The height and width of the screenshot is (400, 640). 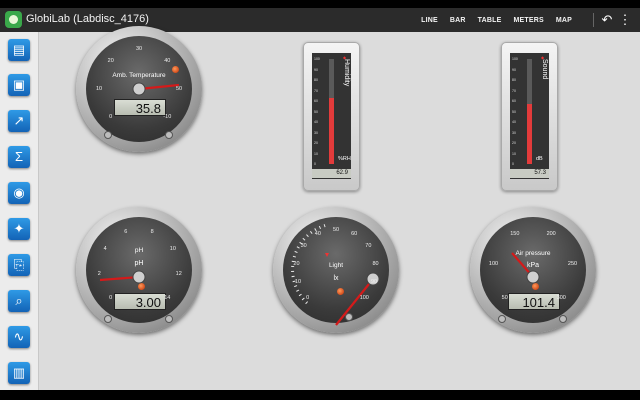 I want to click on sound-bar-panel: 100 90 80 70 60 50 40 30 20 10 0 ◆ Sound dB 57.3, so click(x=529, y=116).